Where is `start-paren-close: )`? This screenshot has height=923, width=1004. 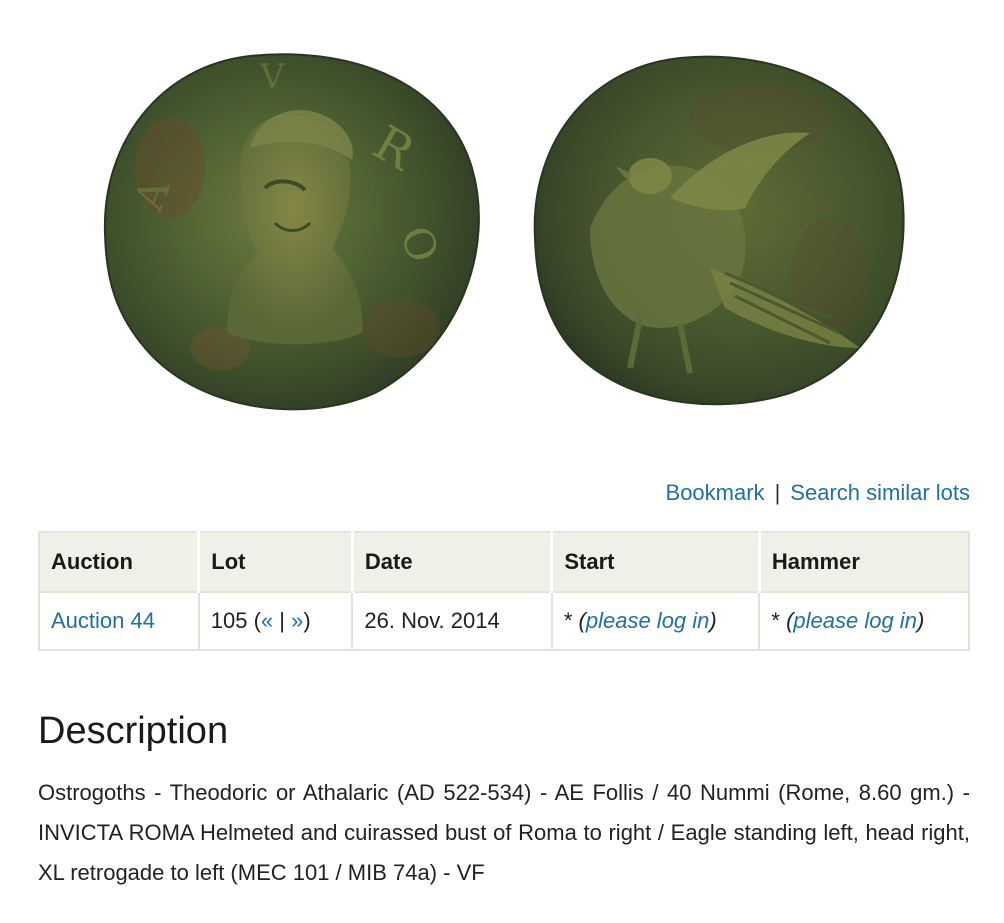
start-paren-close: ) is located at coordinates (713, 620).